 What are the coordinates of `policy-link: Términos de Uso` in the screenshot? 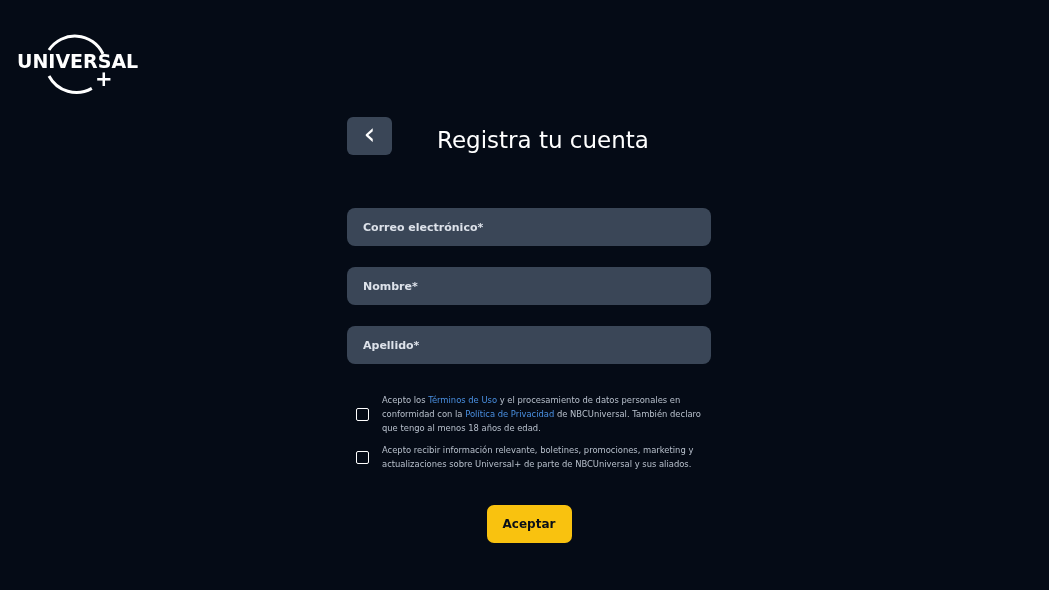 It's located at (463, 400).